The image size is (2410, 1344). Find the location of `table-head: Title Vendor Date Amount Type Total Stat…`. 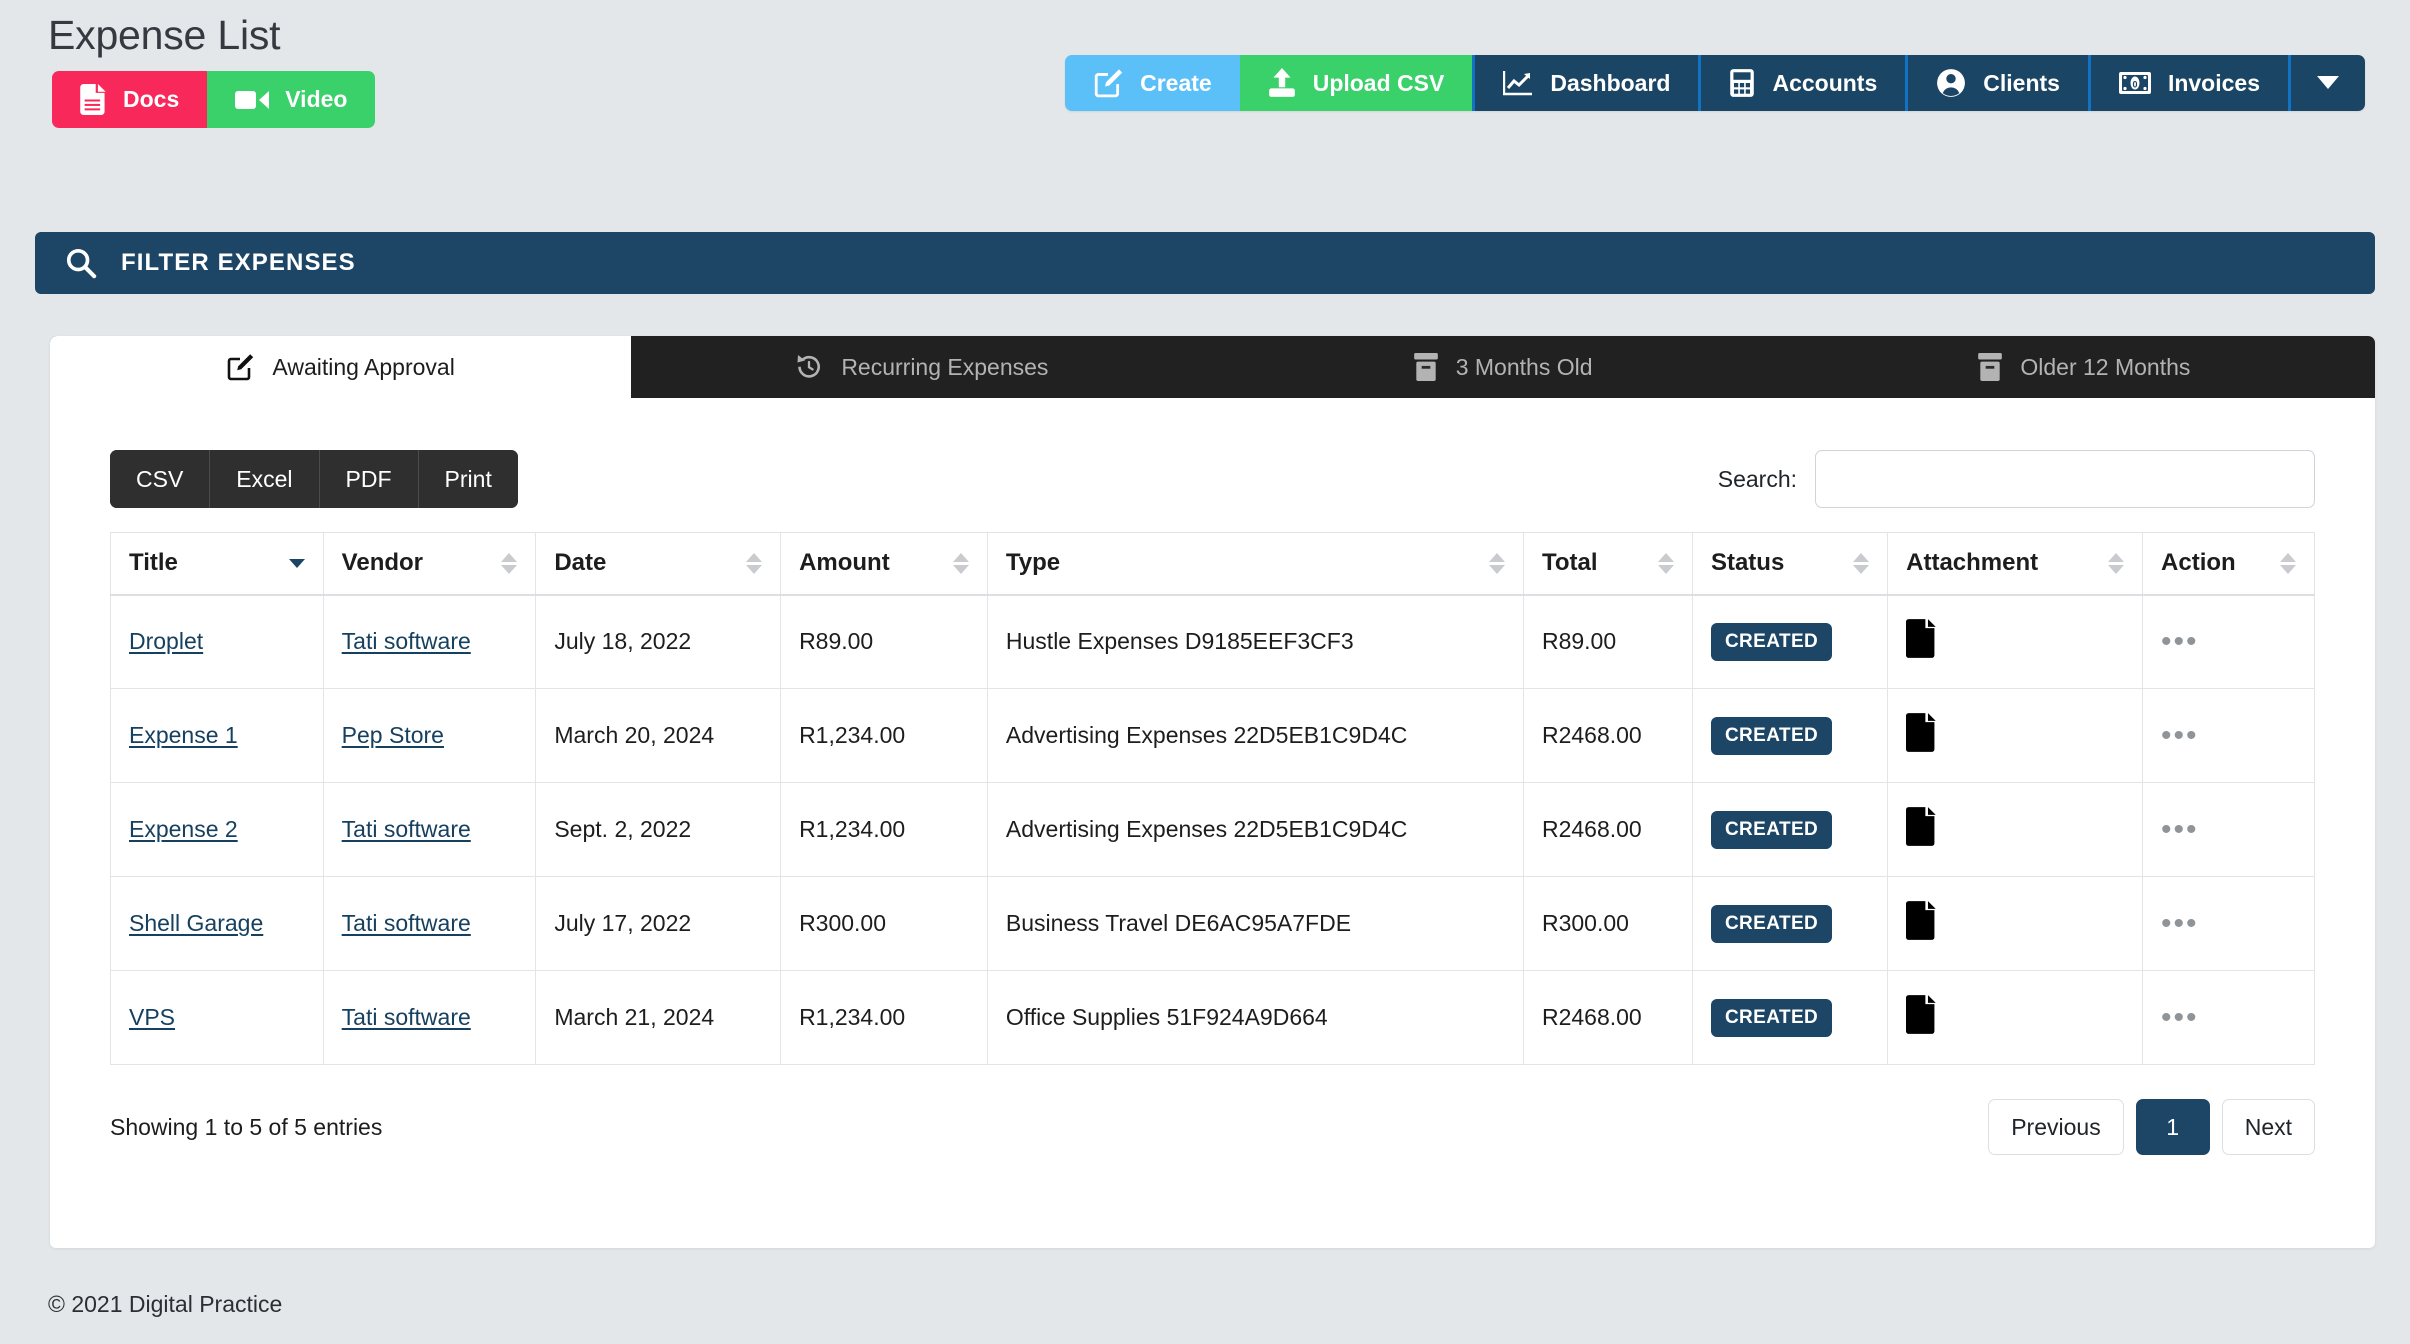

table-head: Title Vendor Date Amount Type Total Stat… is located at coordinates (1212, 564).